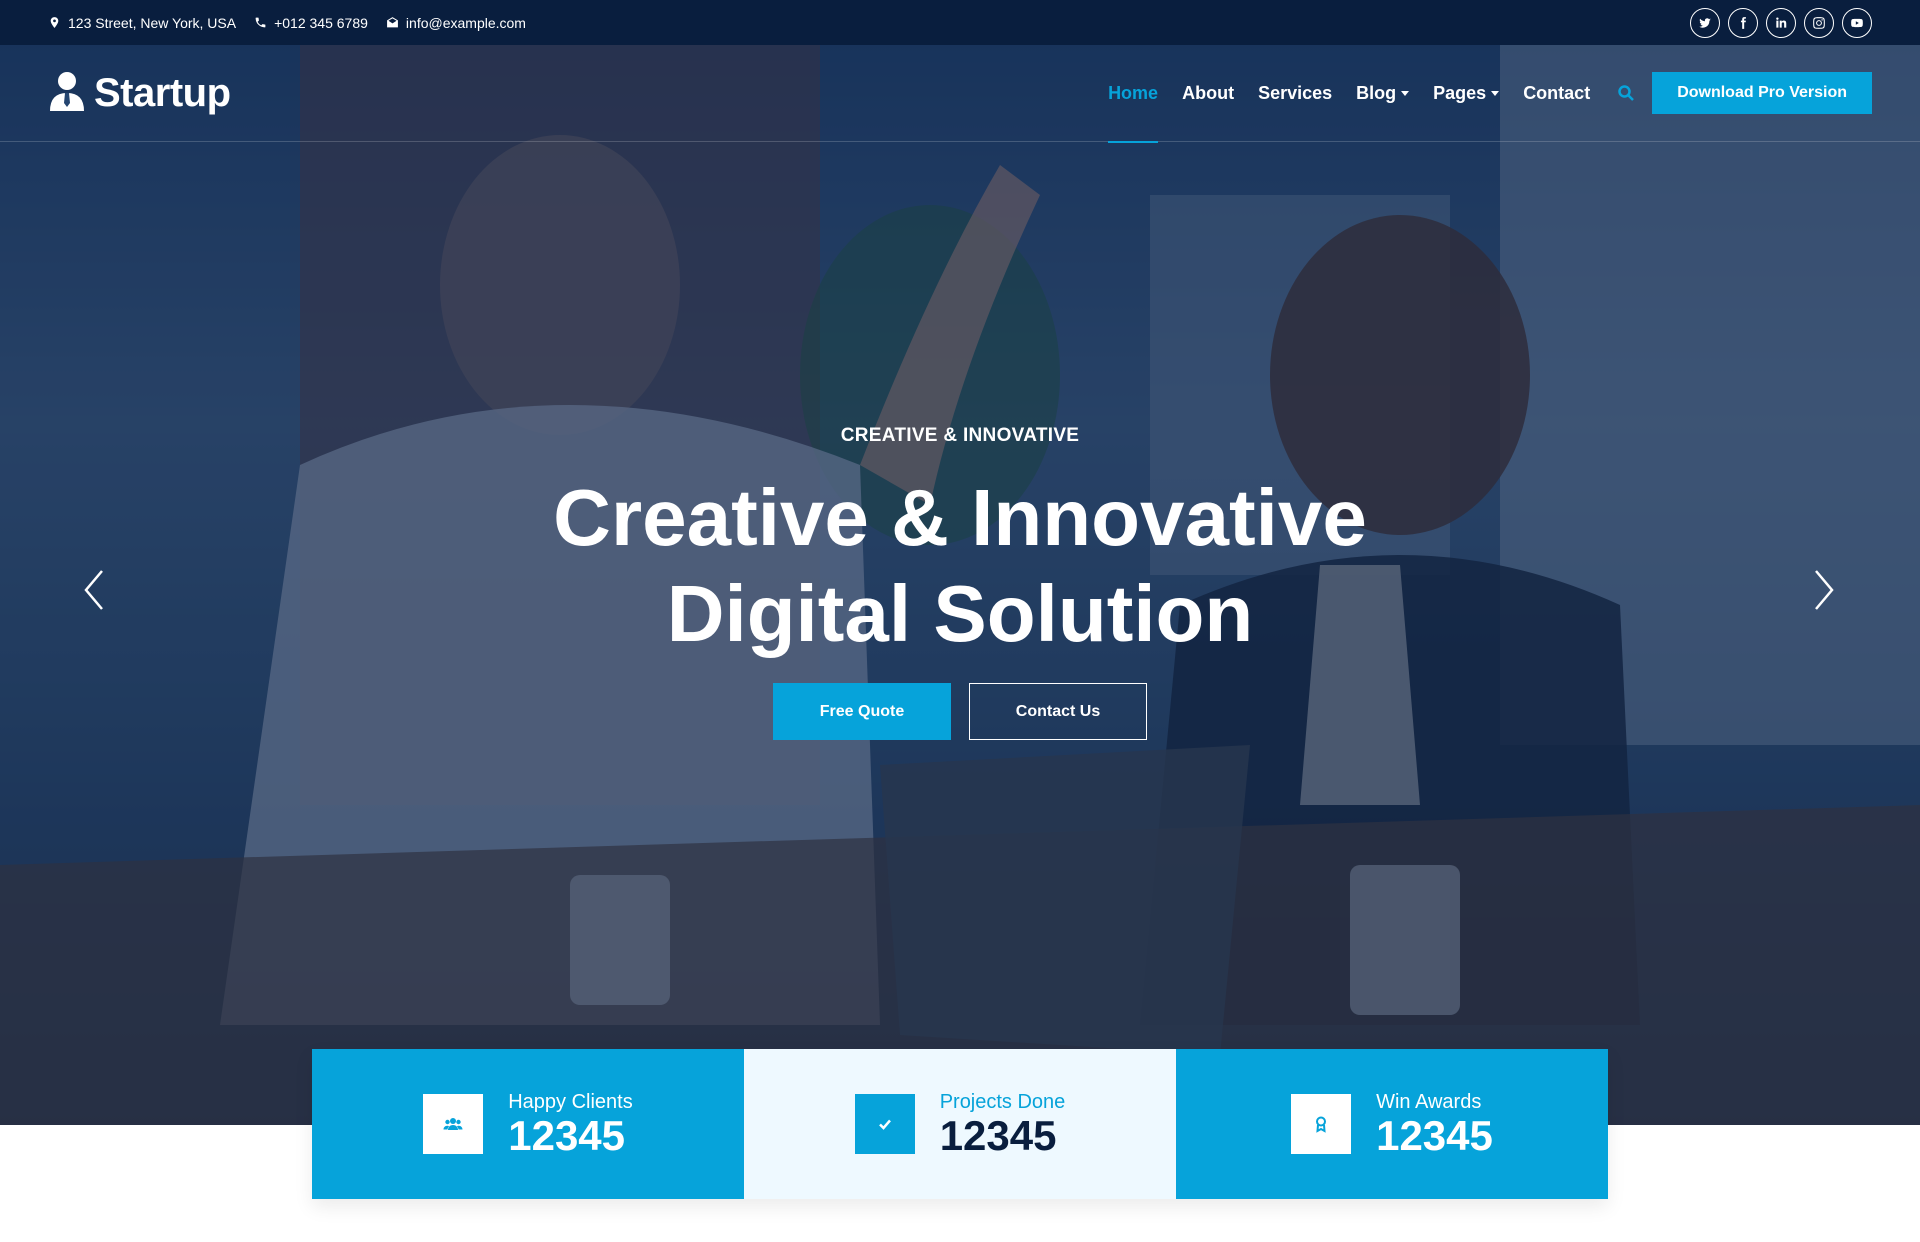 The height and width of the screenshot is (1242, 1920). Describe the element at coordinates (54, 22) in the screenshot. I see `map-marker-icon` at that location.